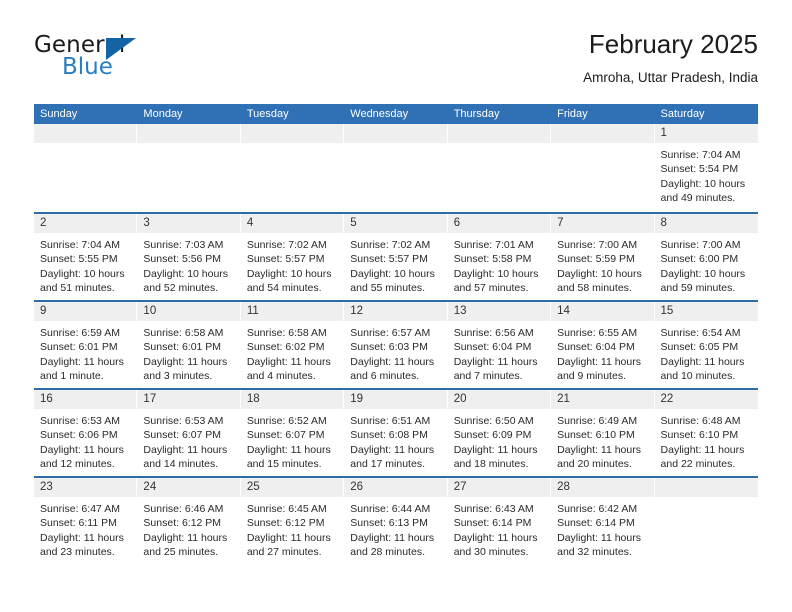  Describe the element at coordinates (185, 368) in the screenshot. I see `daylight-text: Daylight: 11 hours and 3 minutes.` at that location.